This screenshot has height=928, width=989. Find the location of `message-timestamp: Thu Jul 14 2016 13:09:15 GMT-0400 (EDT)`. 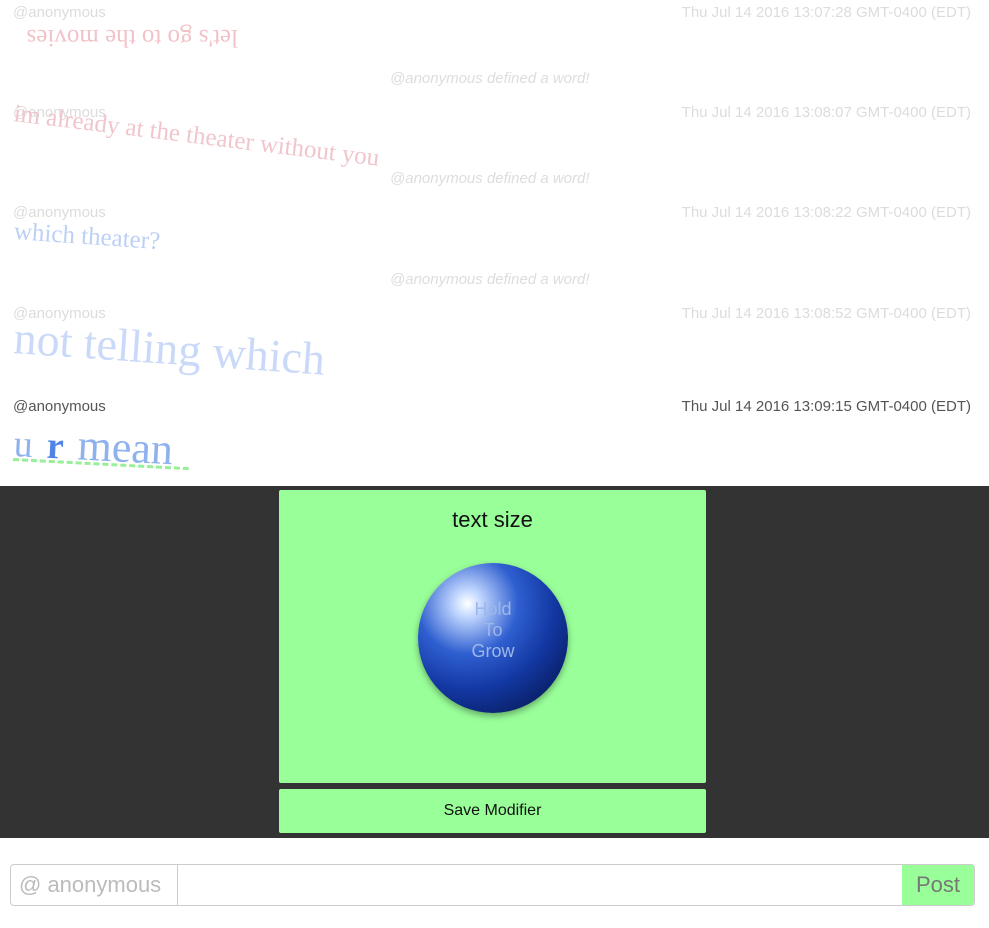

message-timestamp: Thu Jul 14 2016 13:09:15 GMT-0400 (EDT) is located at coordinates (826, 406).